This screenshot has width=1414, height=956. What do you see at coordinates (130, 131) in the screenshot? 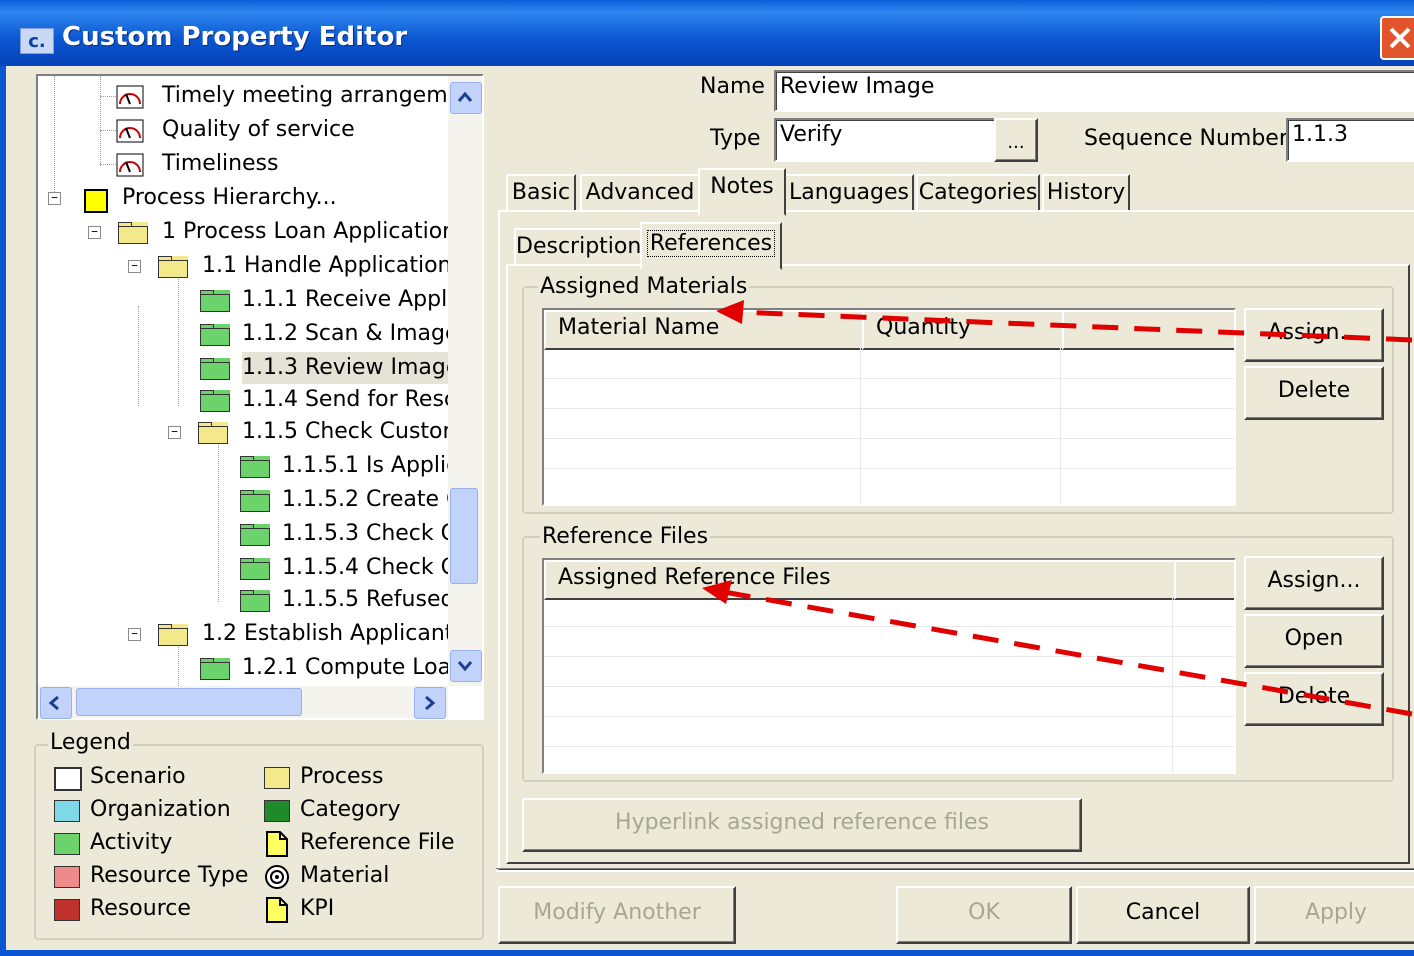
I see `kpi-gauge-icon` at bounding box center [130, 131].